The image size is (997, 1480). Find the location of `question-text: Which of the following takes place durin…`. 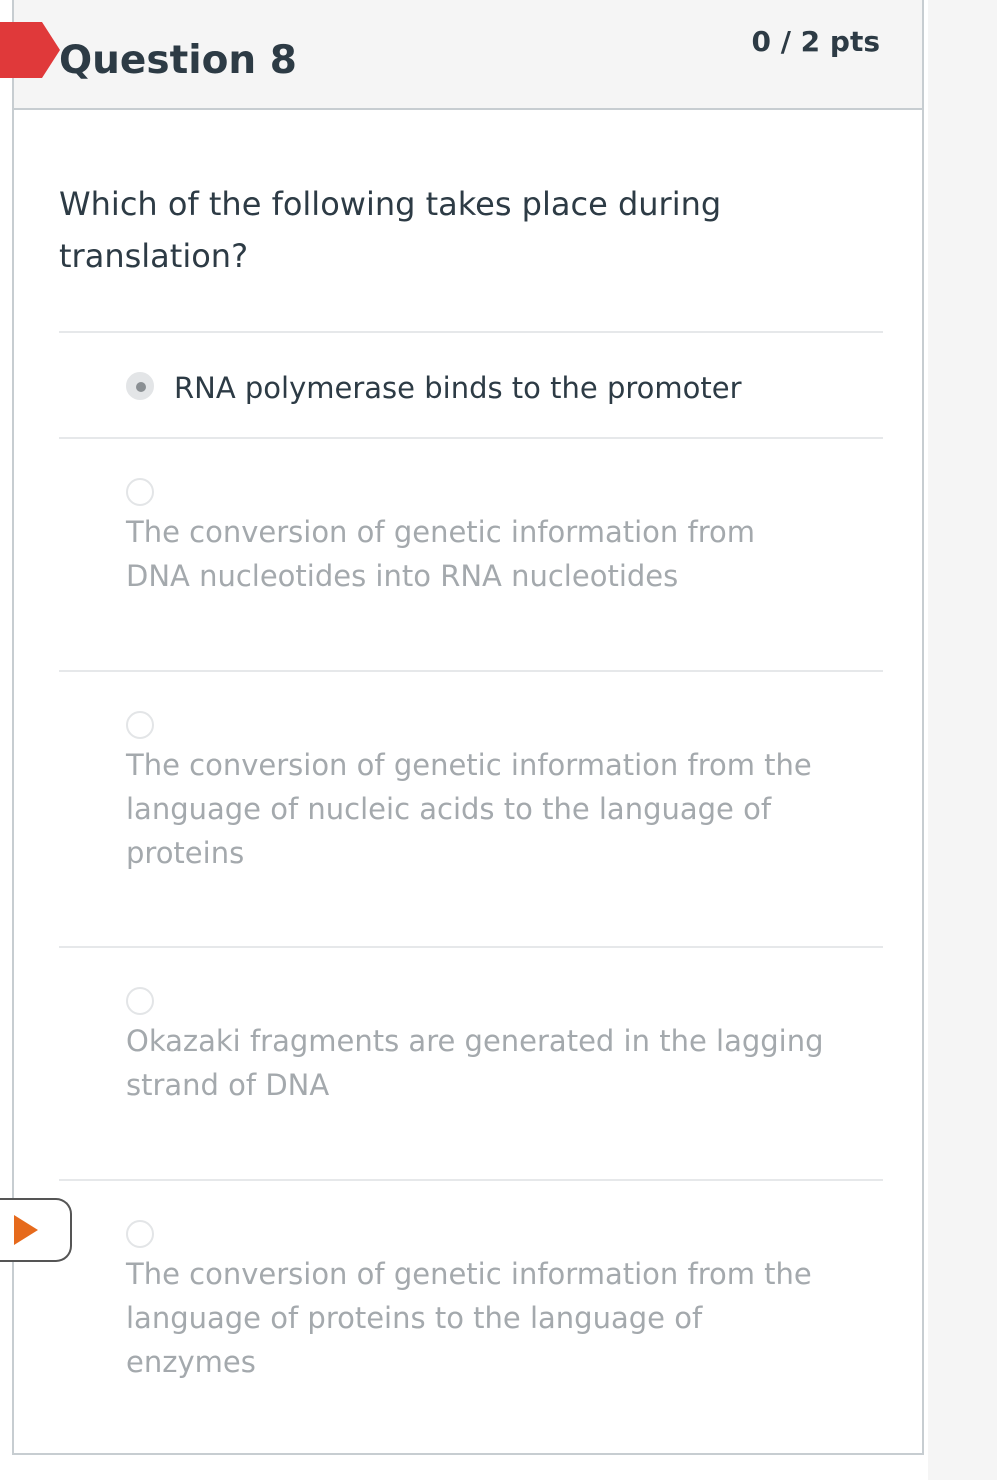

question-text: Which of the following takes place durin… is located at coordinates (390, 230).